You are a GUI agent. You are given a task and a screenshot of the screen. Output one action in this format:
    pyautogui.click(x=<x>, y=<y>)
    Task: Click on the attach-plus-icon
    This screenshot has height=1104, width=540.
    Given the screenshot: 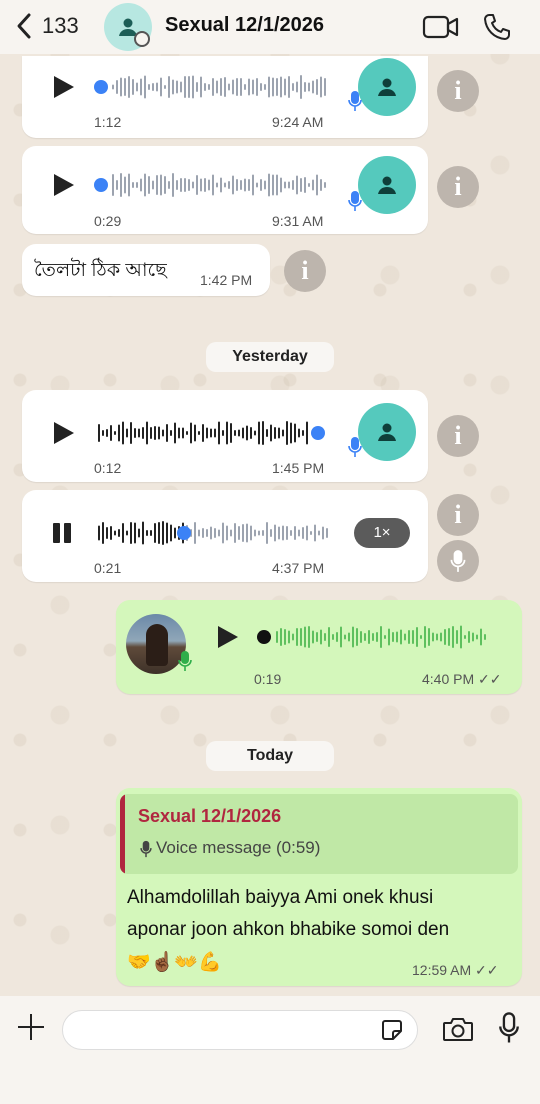 What is the action you would take?
    pyautogui.click(x=31, y=1027)
    